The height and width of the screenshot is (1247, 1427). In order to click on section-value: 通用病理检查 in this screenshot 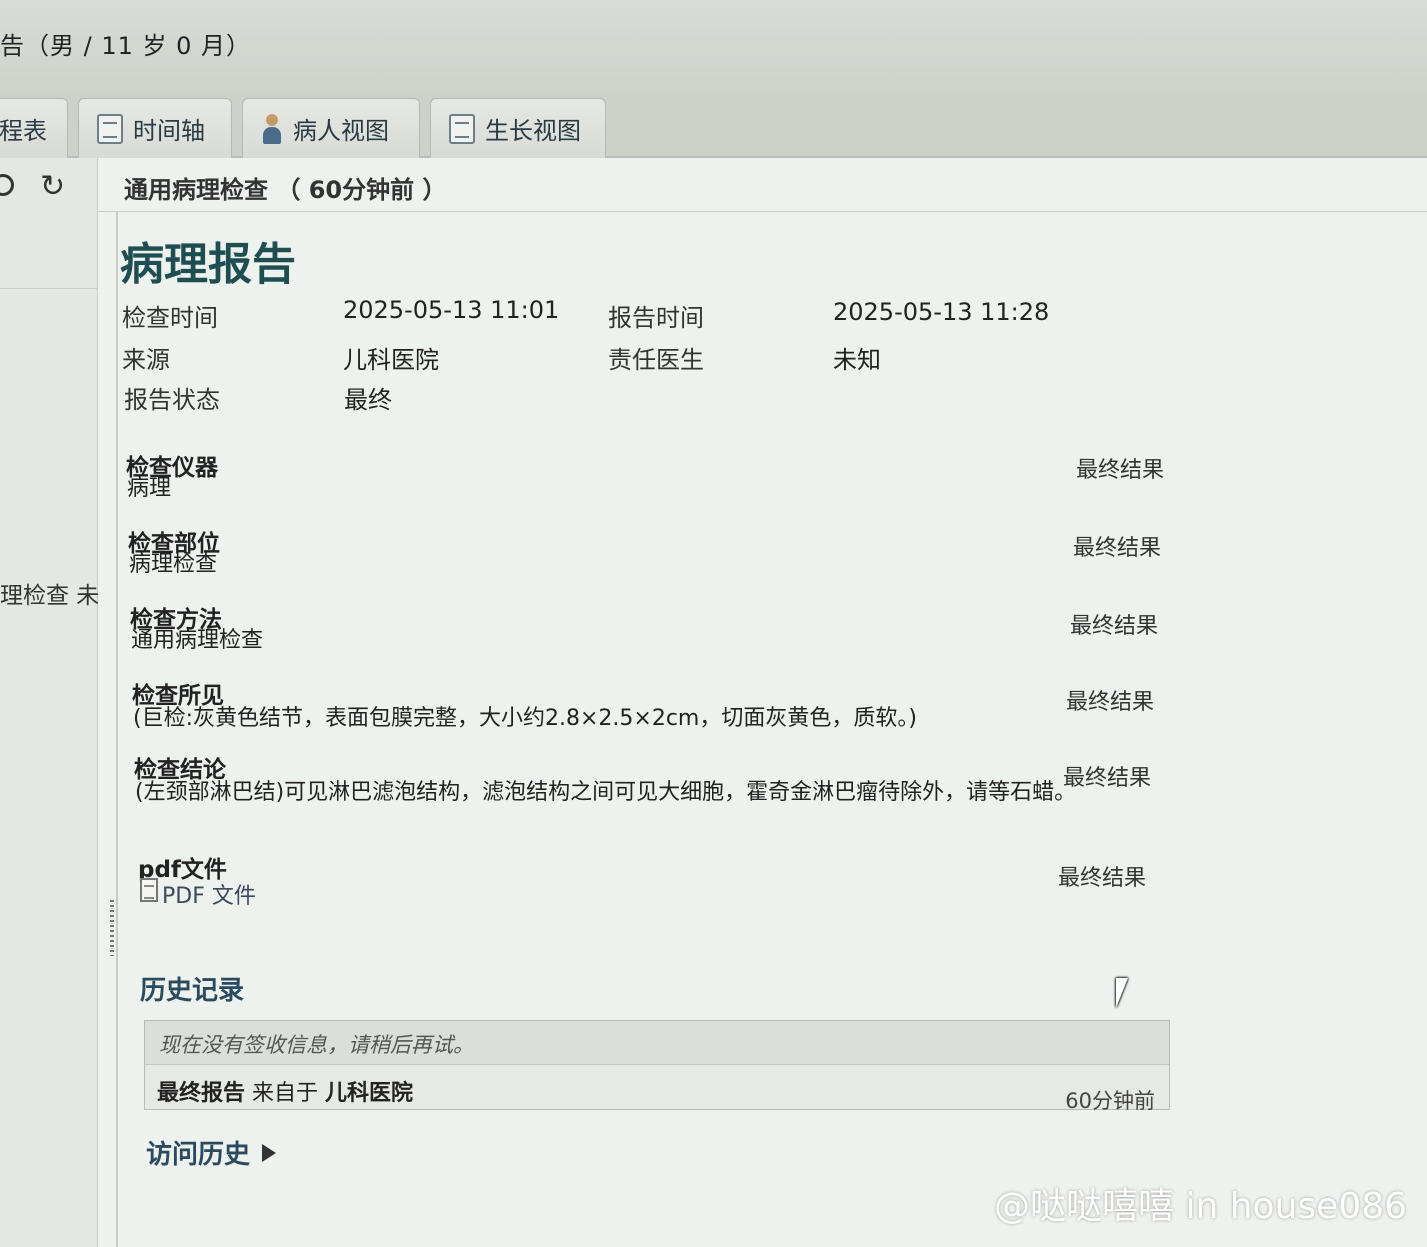, I will do `click(197, 640)`.